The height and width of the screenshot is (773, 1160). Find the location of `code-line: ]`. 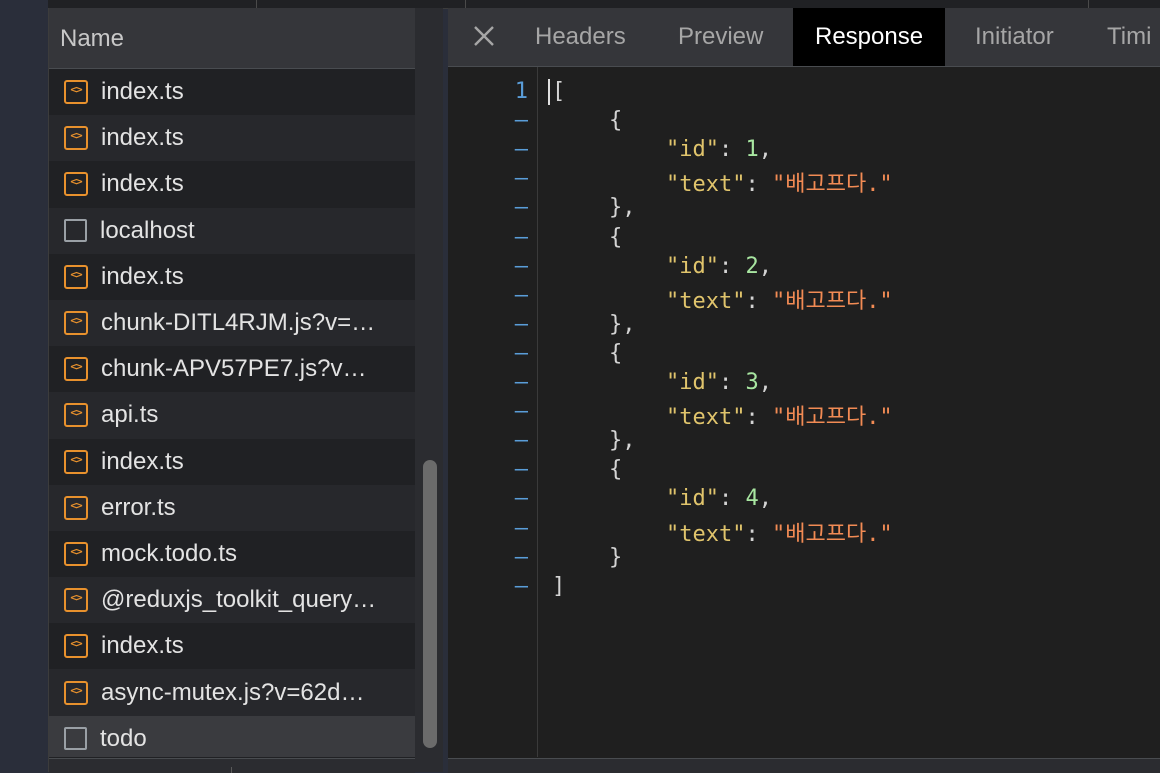

code-line: ] is located at coordinates (559, 586).